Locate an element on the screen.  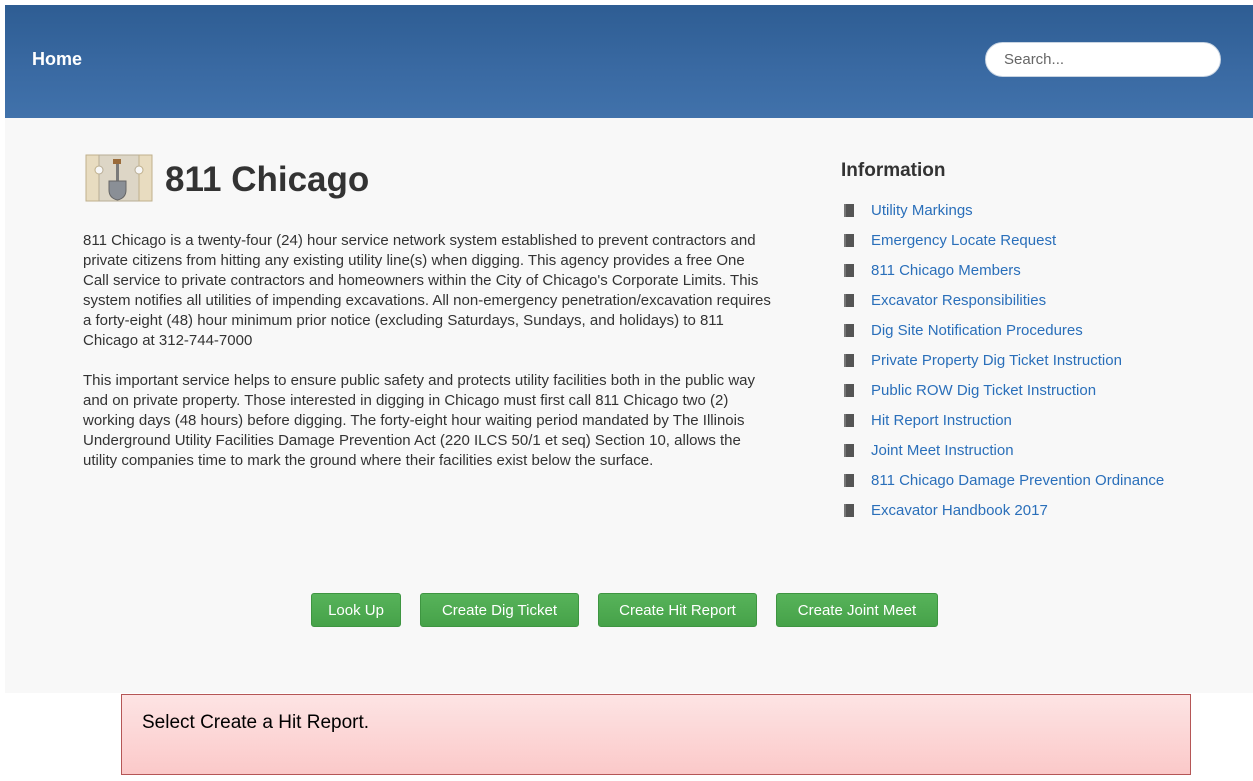
list-item: Excavator Responsibilities is located at coordinates (1002, 300).